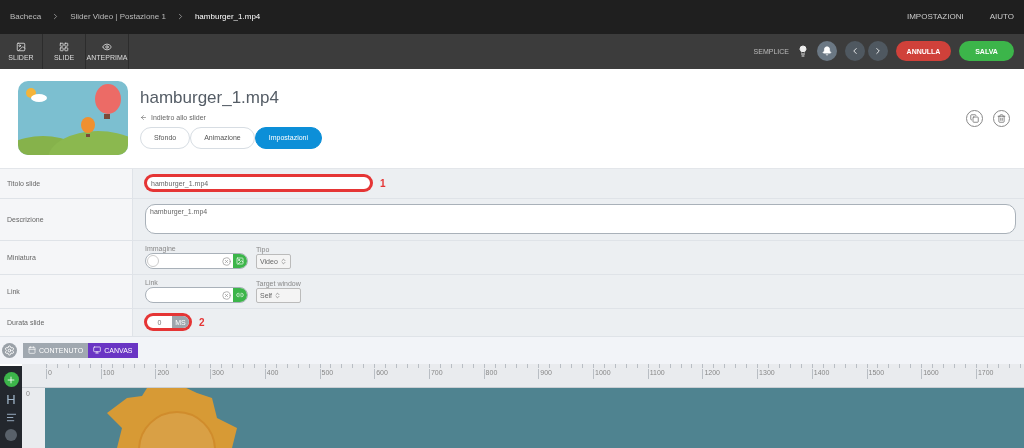  I want to click on link-button, so click(240, 295).